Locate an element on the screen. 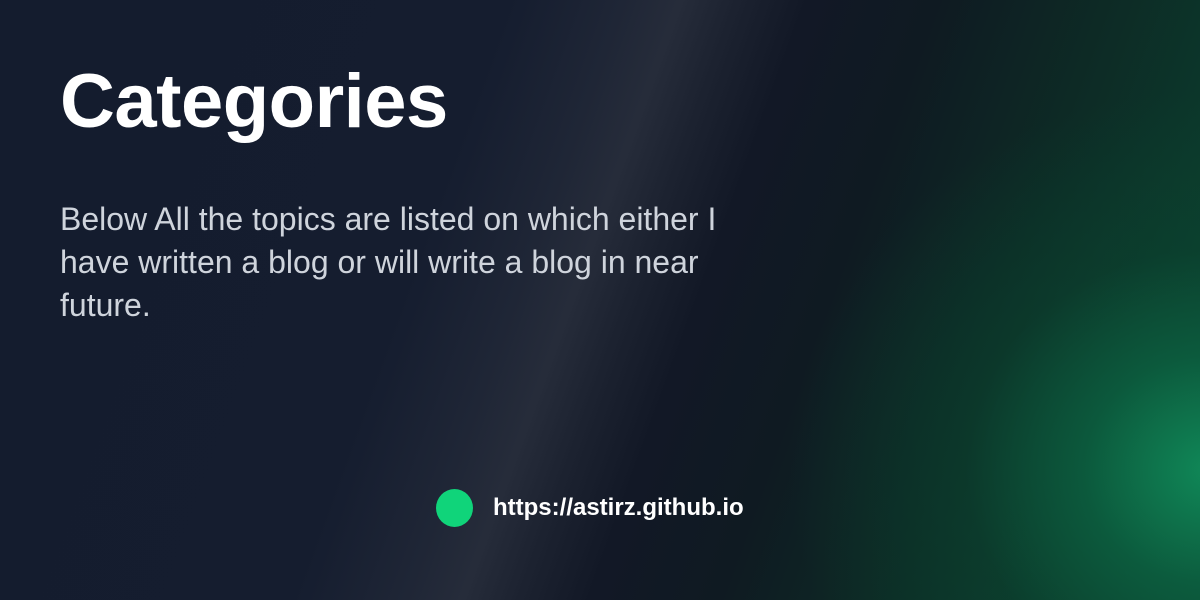  site-footer: https://astirz.github.io is located at coordinates (590, 508).